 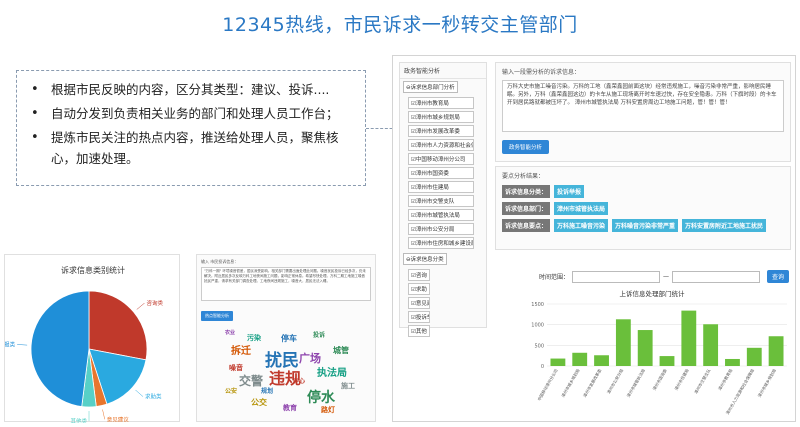 I want to click on tree-item-department: ☑漳州市公安分局, so click(x=441, y=229).